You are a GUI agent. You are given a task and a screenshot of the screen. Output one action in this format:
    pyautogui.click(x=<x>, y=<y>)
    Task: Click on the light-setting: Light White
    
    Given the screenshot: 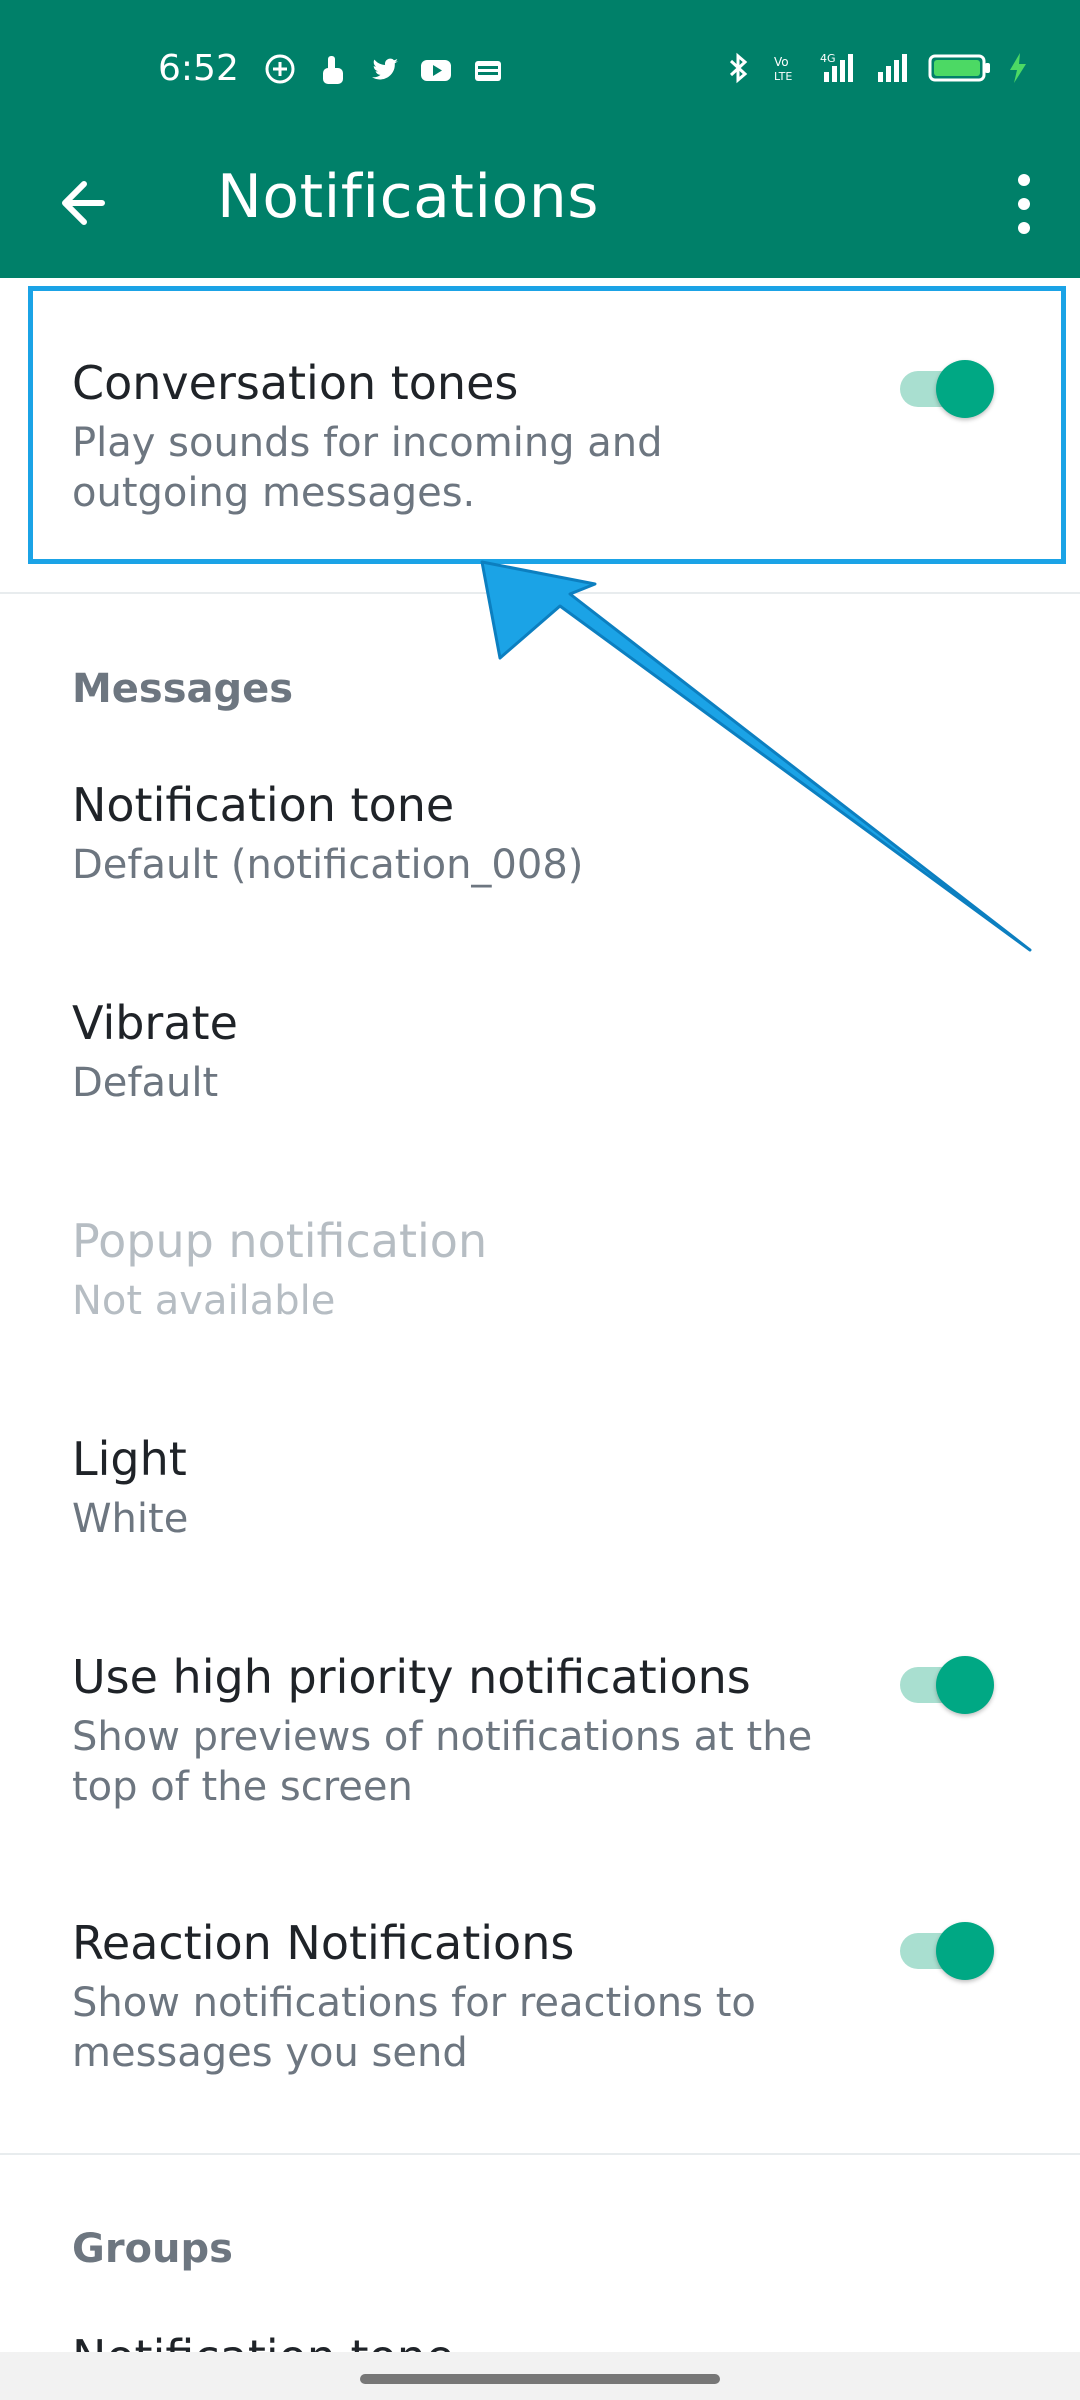 What is the action you would take?
    pyautogui.click(x=540, y=1504)
    